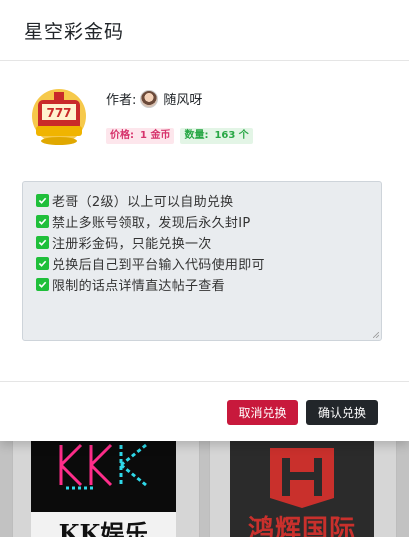  I want to click on product-thumbnail: 777, so click(59, 117).